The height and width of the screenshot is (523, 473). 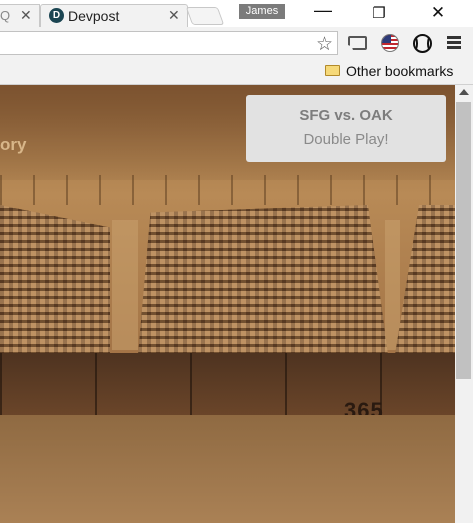 I want to click on tab-previous: Q ✕, so click(x=20, y=15).